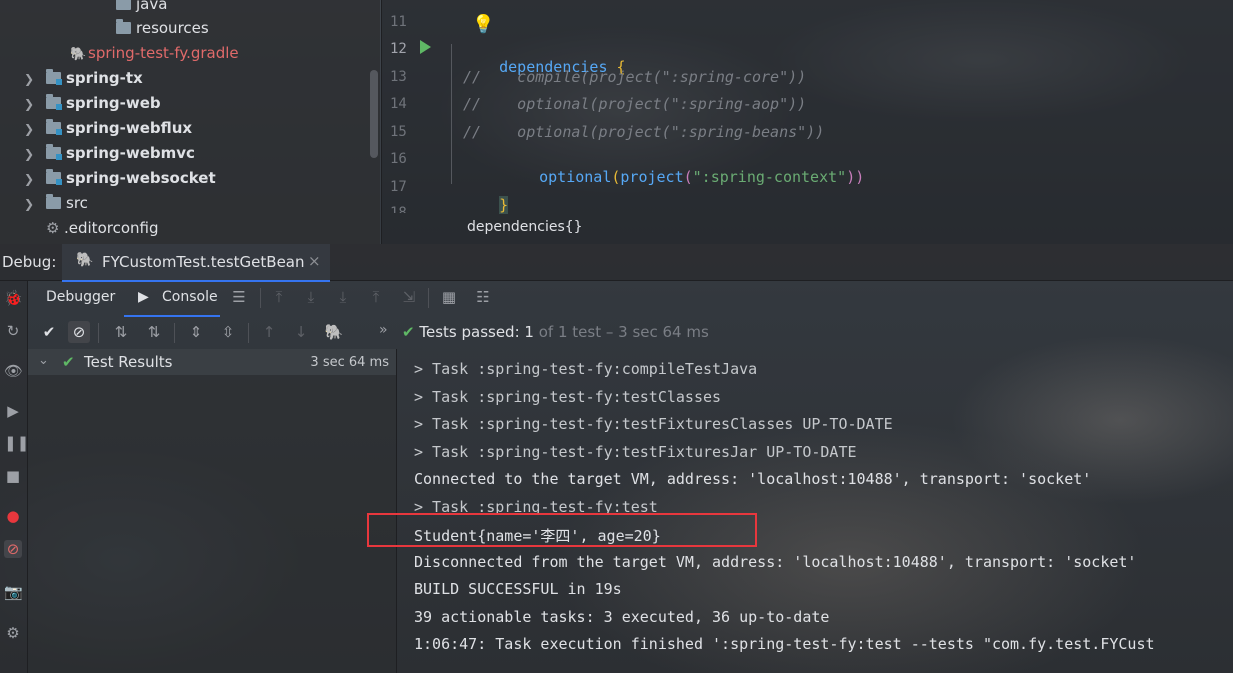 The height and width of the screenshot is (673, 1233). What do you see at coordinates (374, 114) in the screenshot?
I see `tree-scrollbar` at bounding box center [374, 114].